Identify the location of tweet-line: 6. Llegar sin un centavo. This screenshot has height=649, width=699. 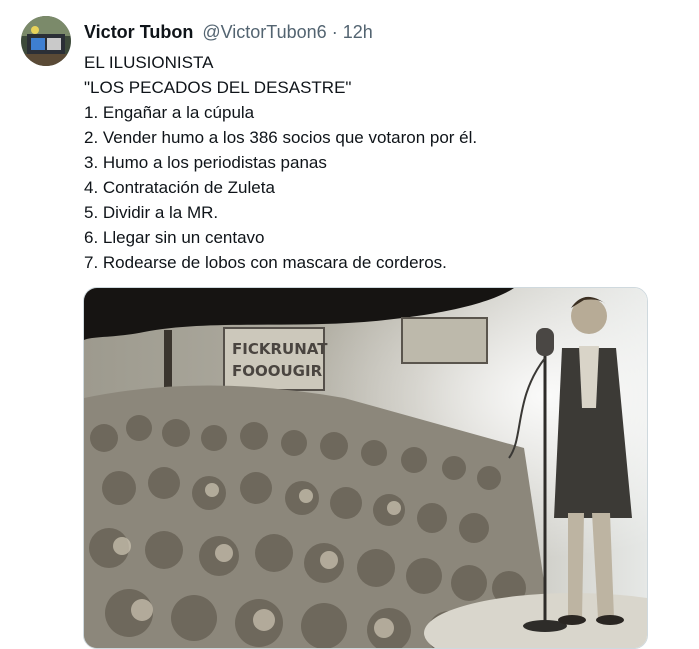
(174, 237).